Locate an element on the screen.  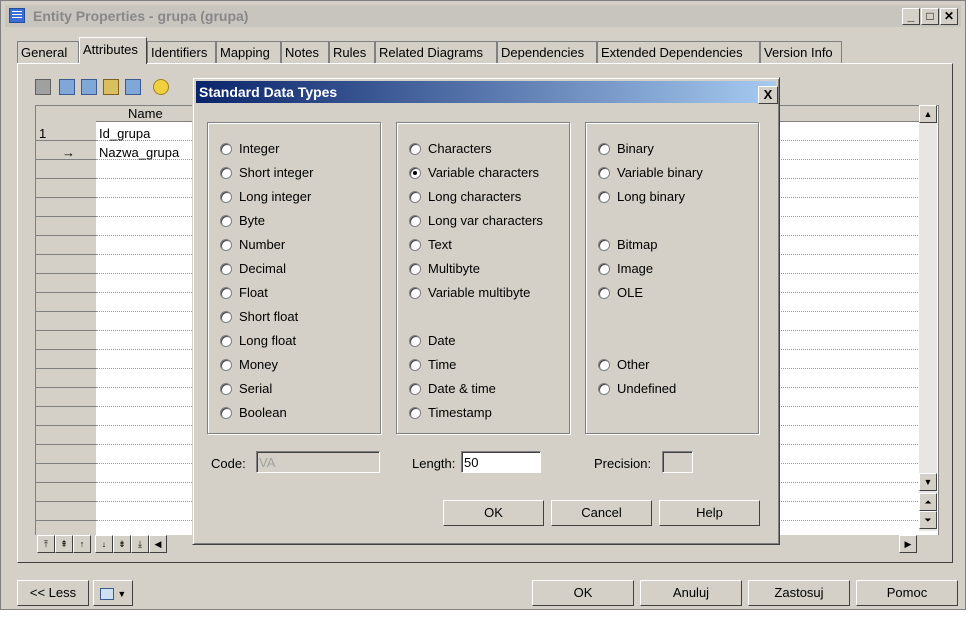
move-up-page-icon: ⇞ is located at coordinates (64, 544).